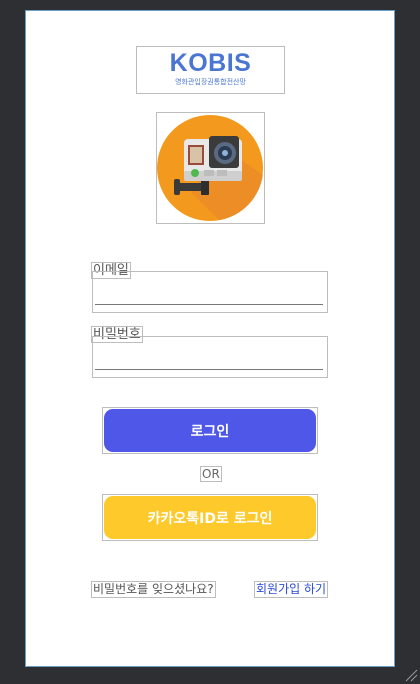 The image size is (420, 684). I want to click on kakao-login-button-frame: 카카오톡ID로 로그인, so click(210, 517).